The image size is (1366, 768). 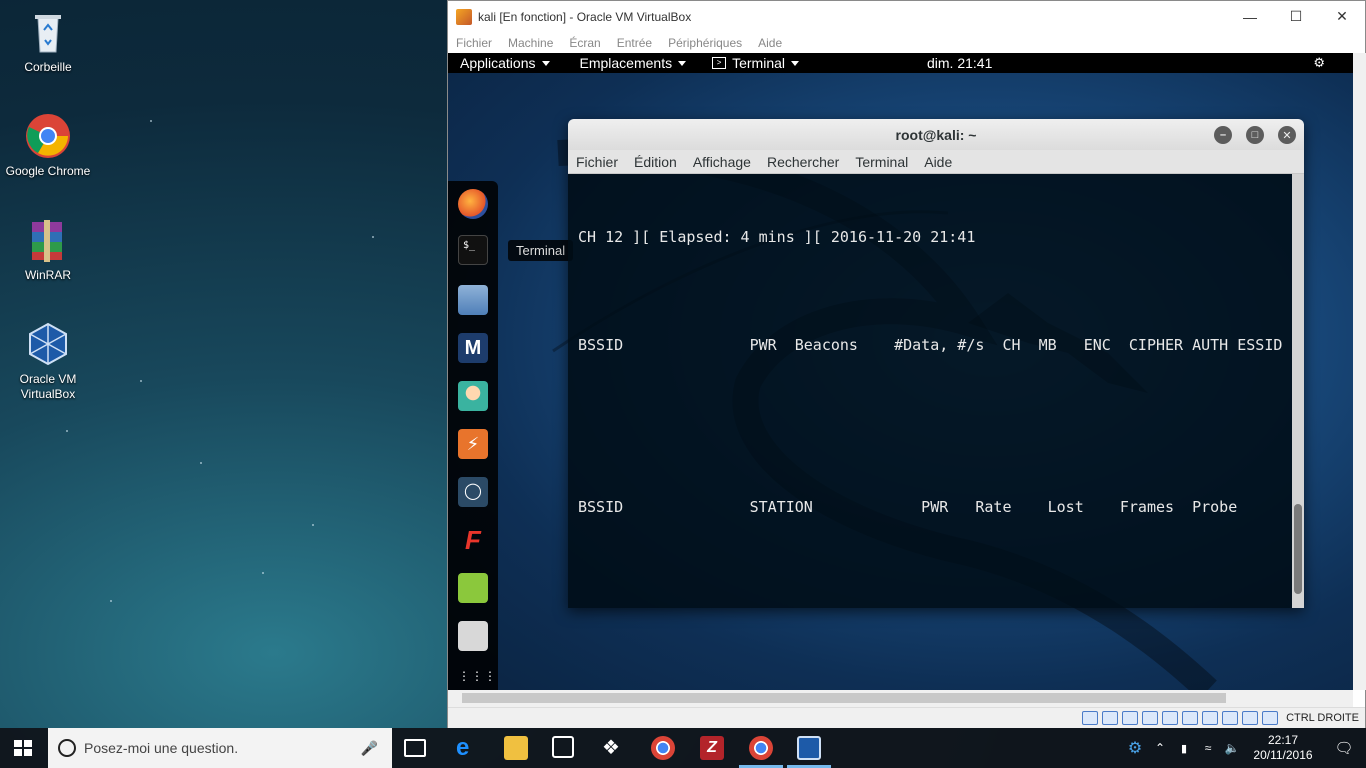 What do you see at coordinates (473, 588) in the screenshot?
I see `leafpad-icon` at bounding box center [473, 588].